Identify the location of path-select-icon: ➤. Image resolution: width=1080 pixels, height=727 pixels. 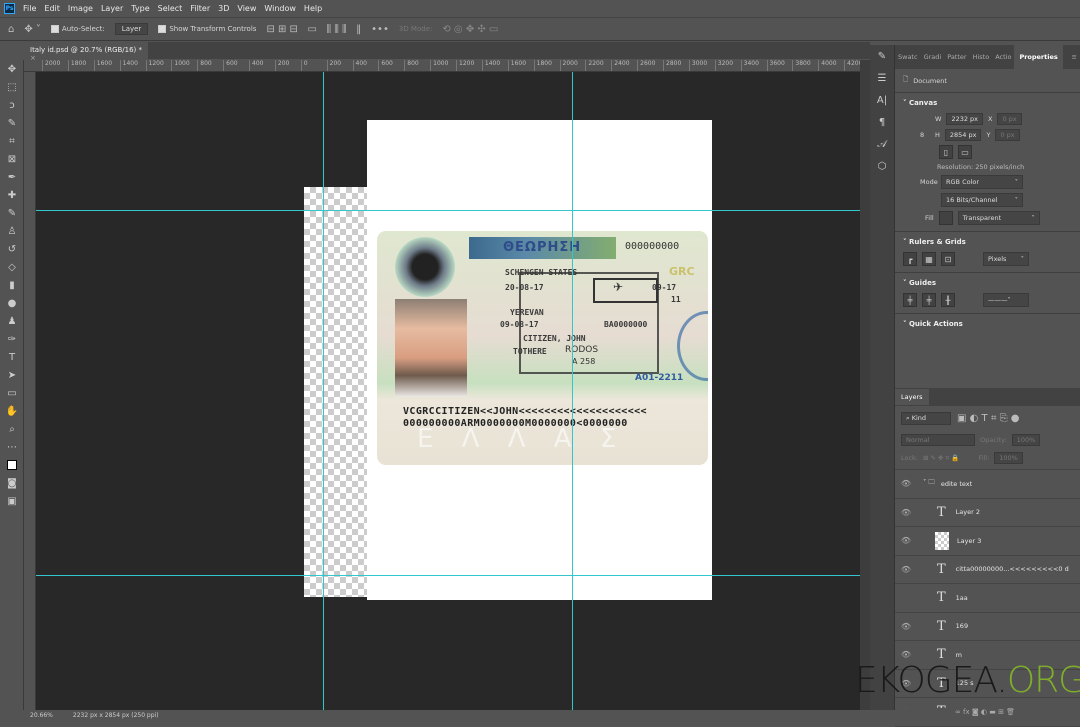
(12, 375).